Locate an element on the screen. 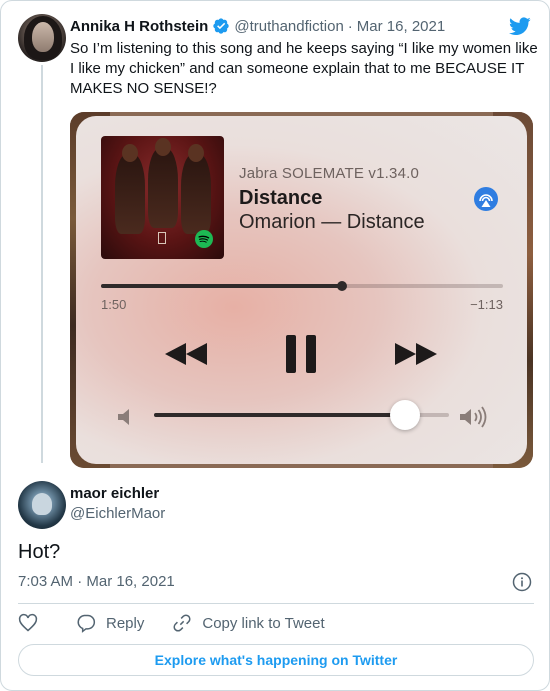 The width and height of the screenshot is (550, 691). pause-icon is located at coordinates (301, 354).